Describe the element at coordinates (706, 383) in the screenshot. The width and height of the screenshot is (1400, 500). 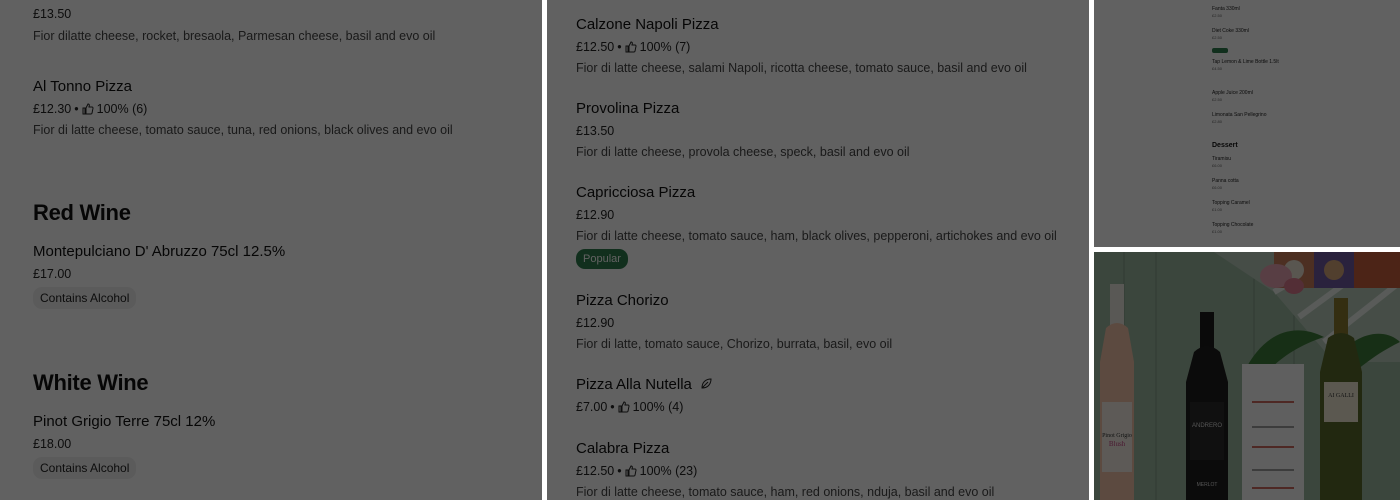
I see `vegetarian-leaf-icon` at that location.